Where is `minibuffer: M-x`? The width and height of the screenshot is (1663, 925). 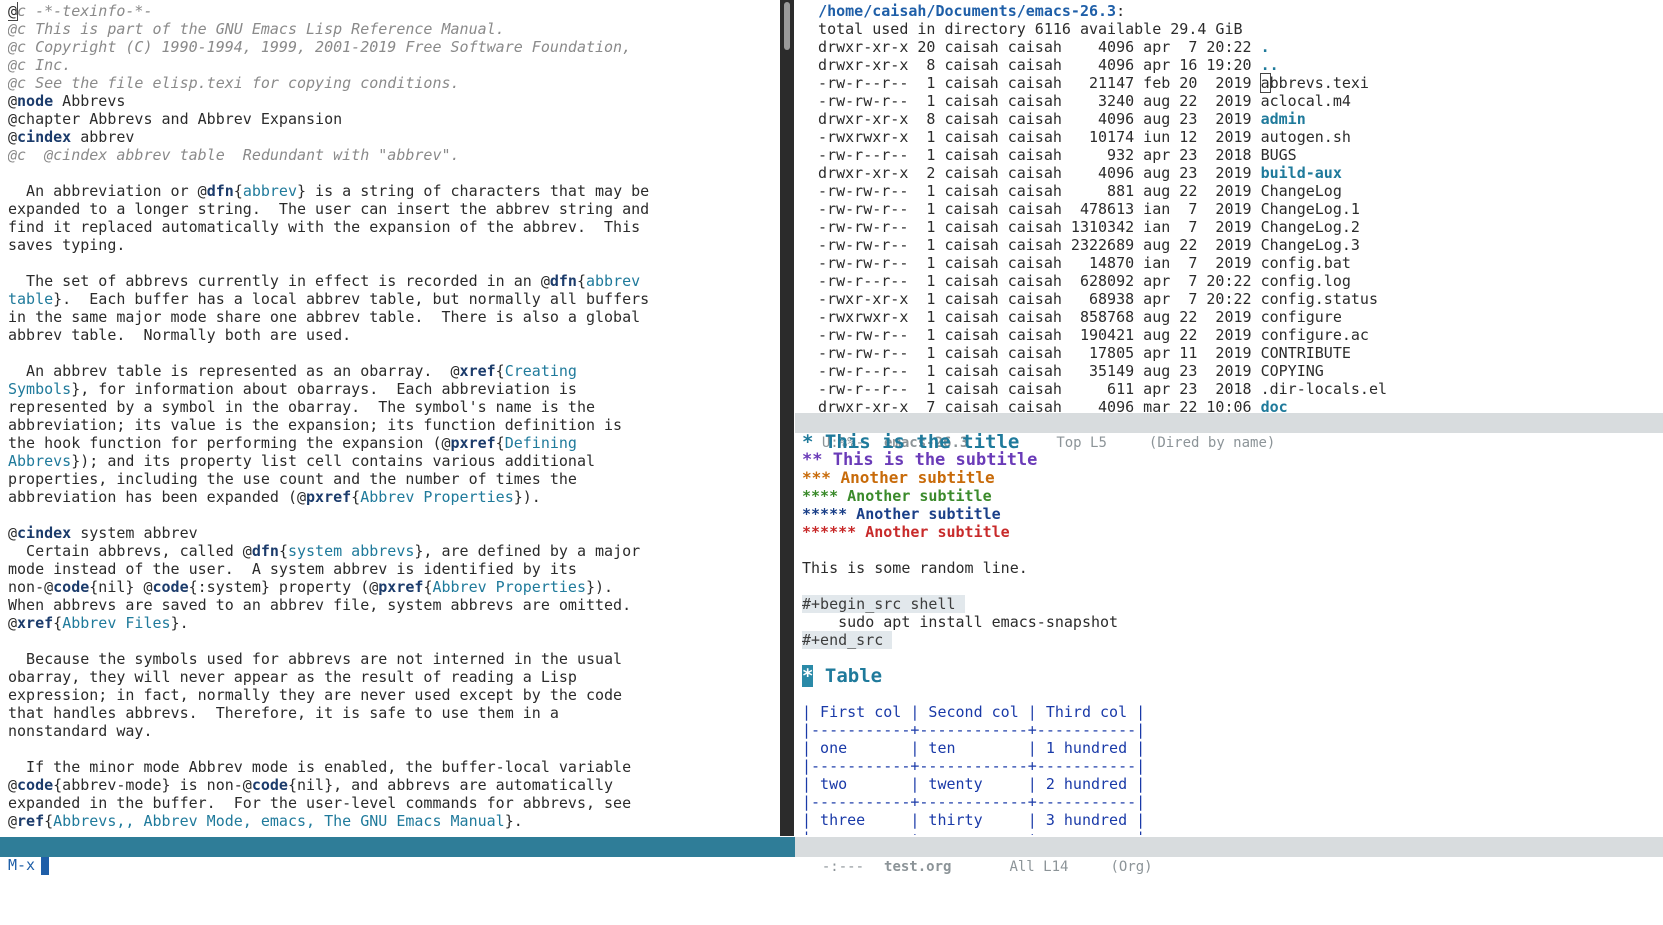
minibuffer: M-x is located at coordinates (831, 868).